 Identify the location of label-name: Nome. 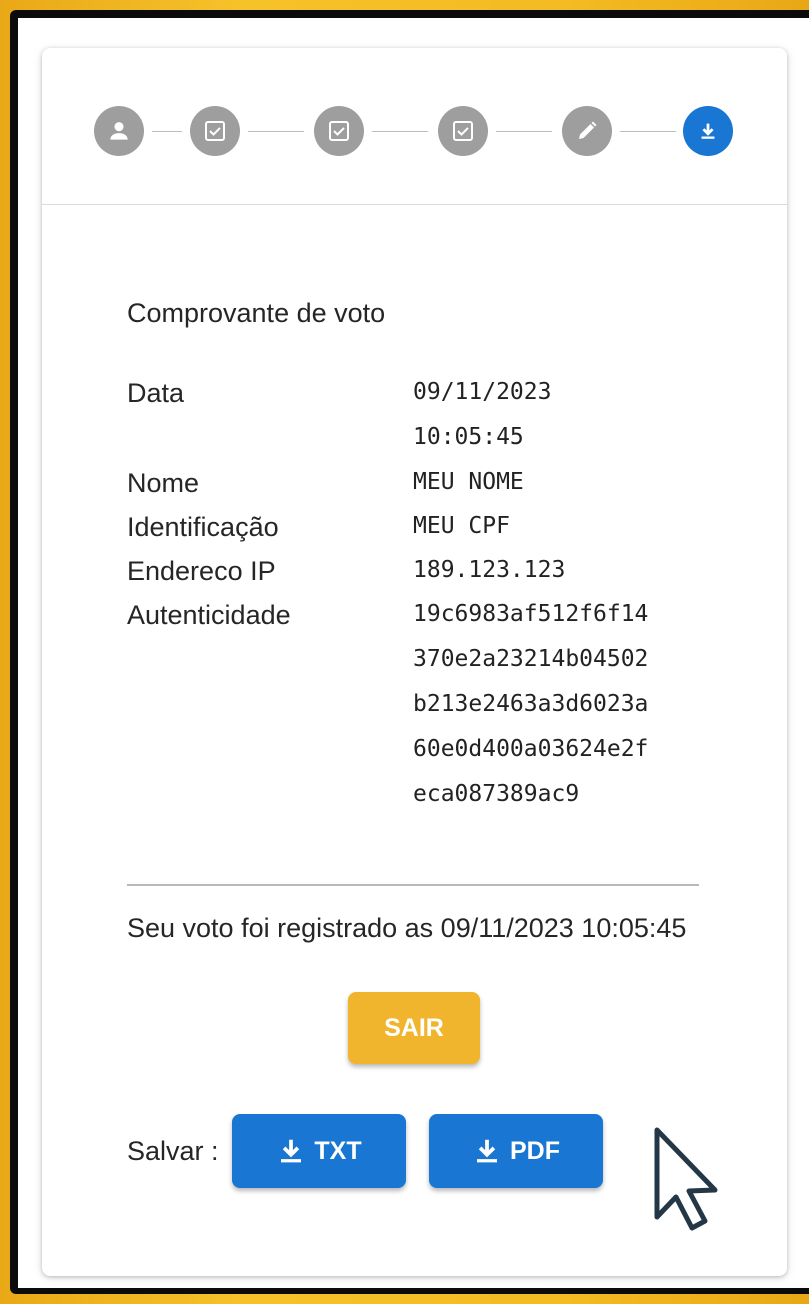
(163, 483).